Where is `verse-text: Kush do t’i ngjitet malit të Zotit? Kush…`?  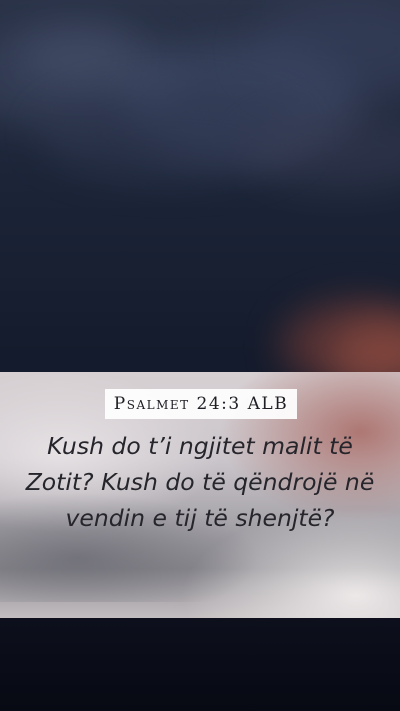 verse-text: Kush do t’i ngjitet malit të Zotit? Kush… is located at coordinates (200, 482).